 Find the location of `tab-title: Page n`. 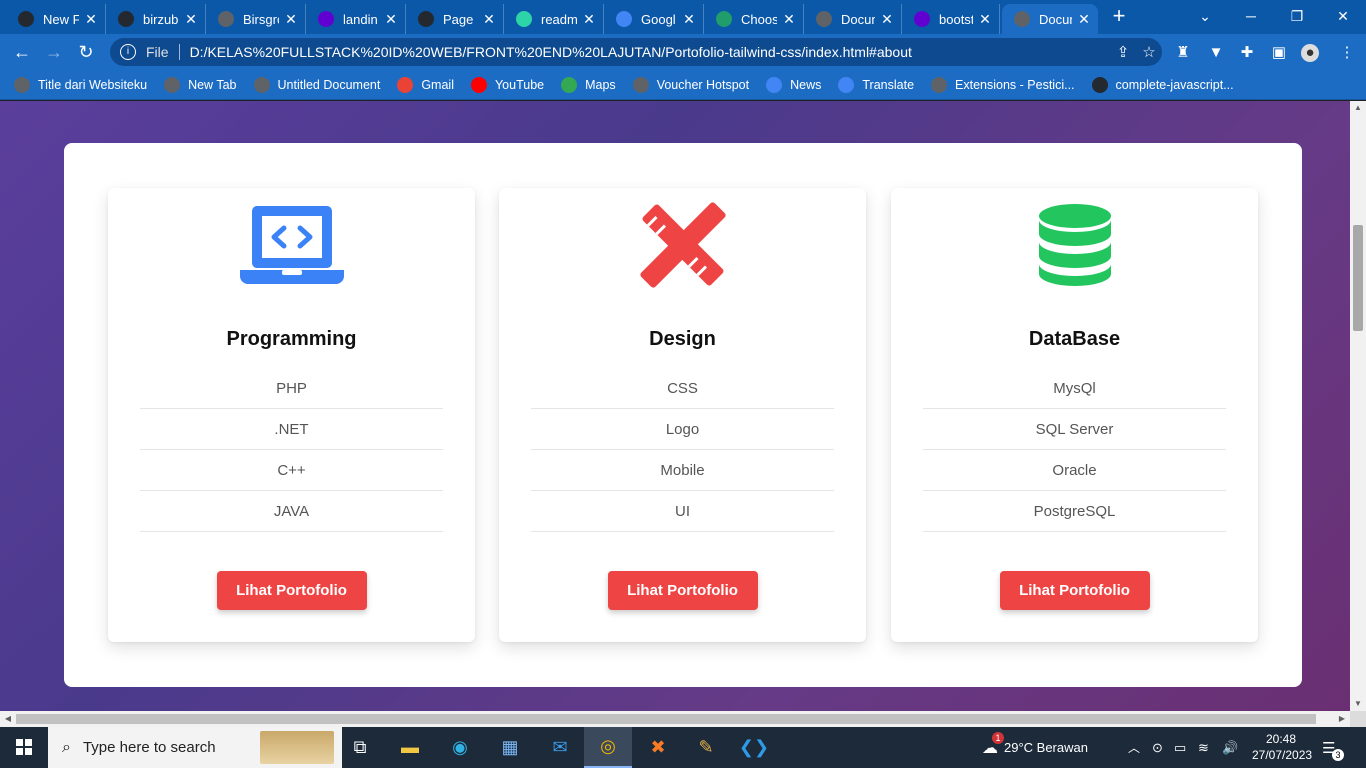

tab-title: Page n is located at coordinates (460, 19).